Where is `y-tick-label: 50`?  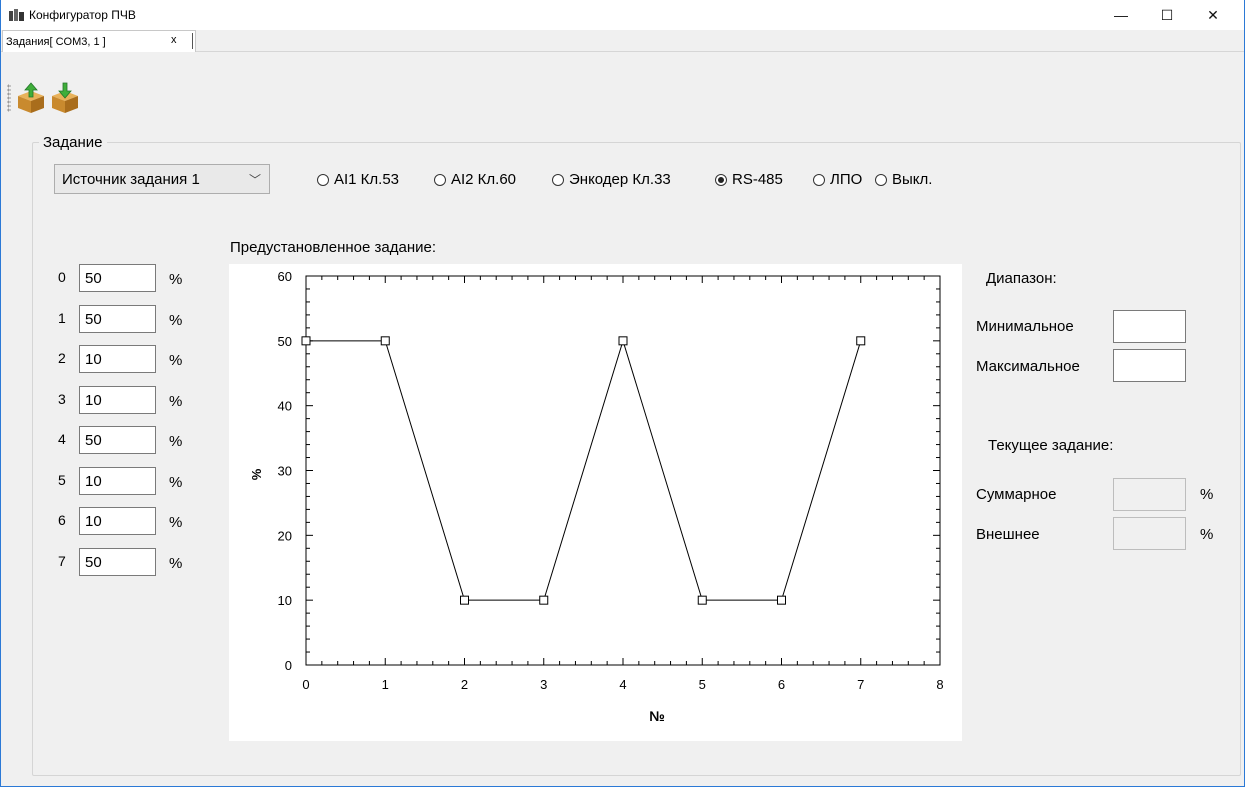
y-tick-label: 50 is located at coordinates (285, 341).